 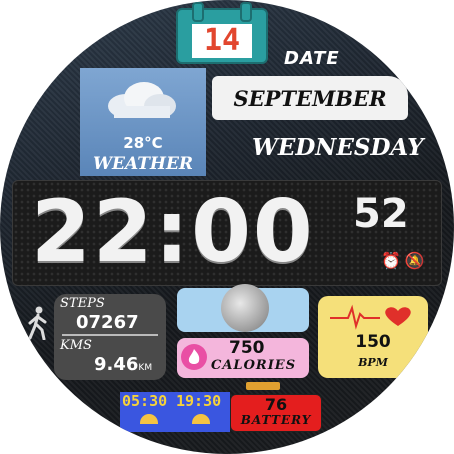 I want to click on calories-value: 750, so click(x=247, y=348).